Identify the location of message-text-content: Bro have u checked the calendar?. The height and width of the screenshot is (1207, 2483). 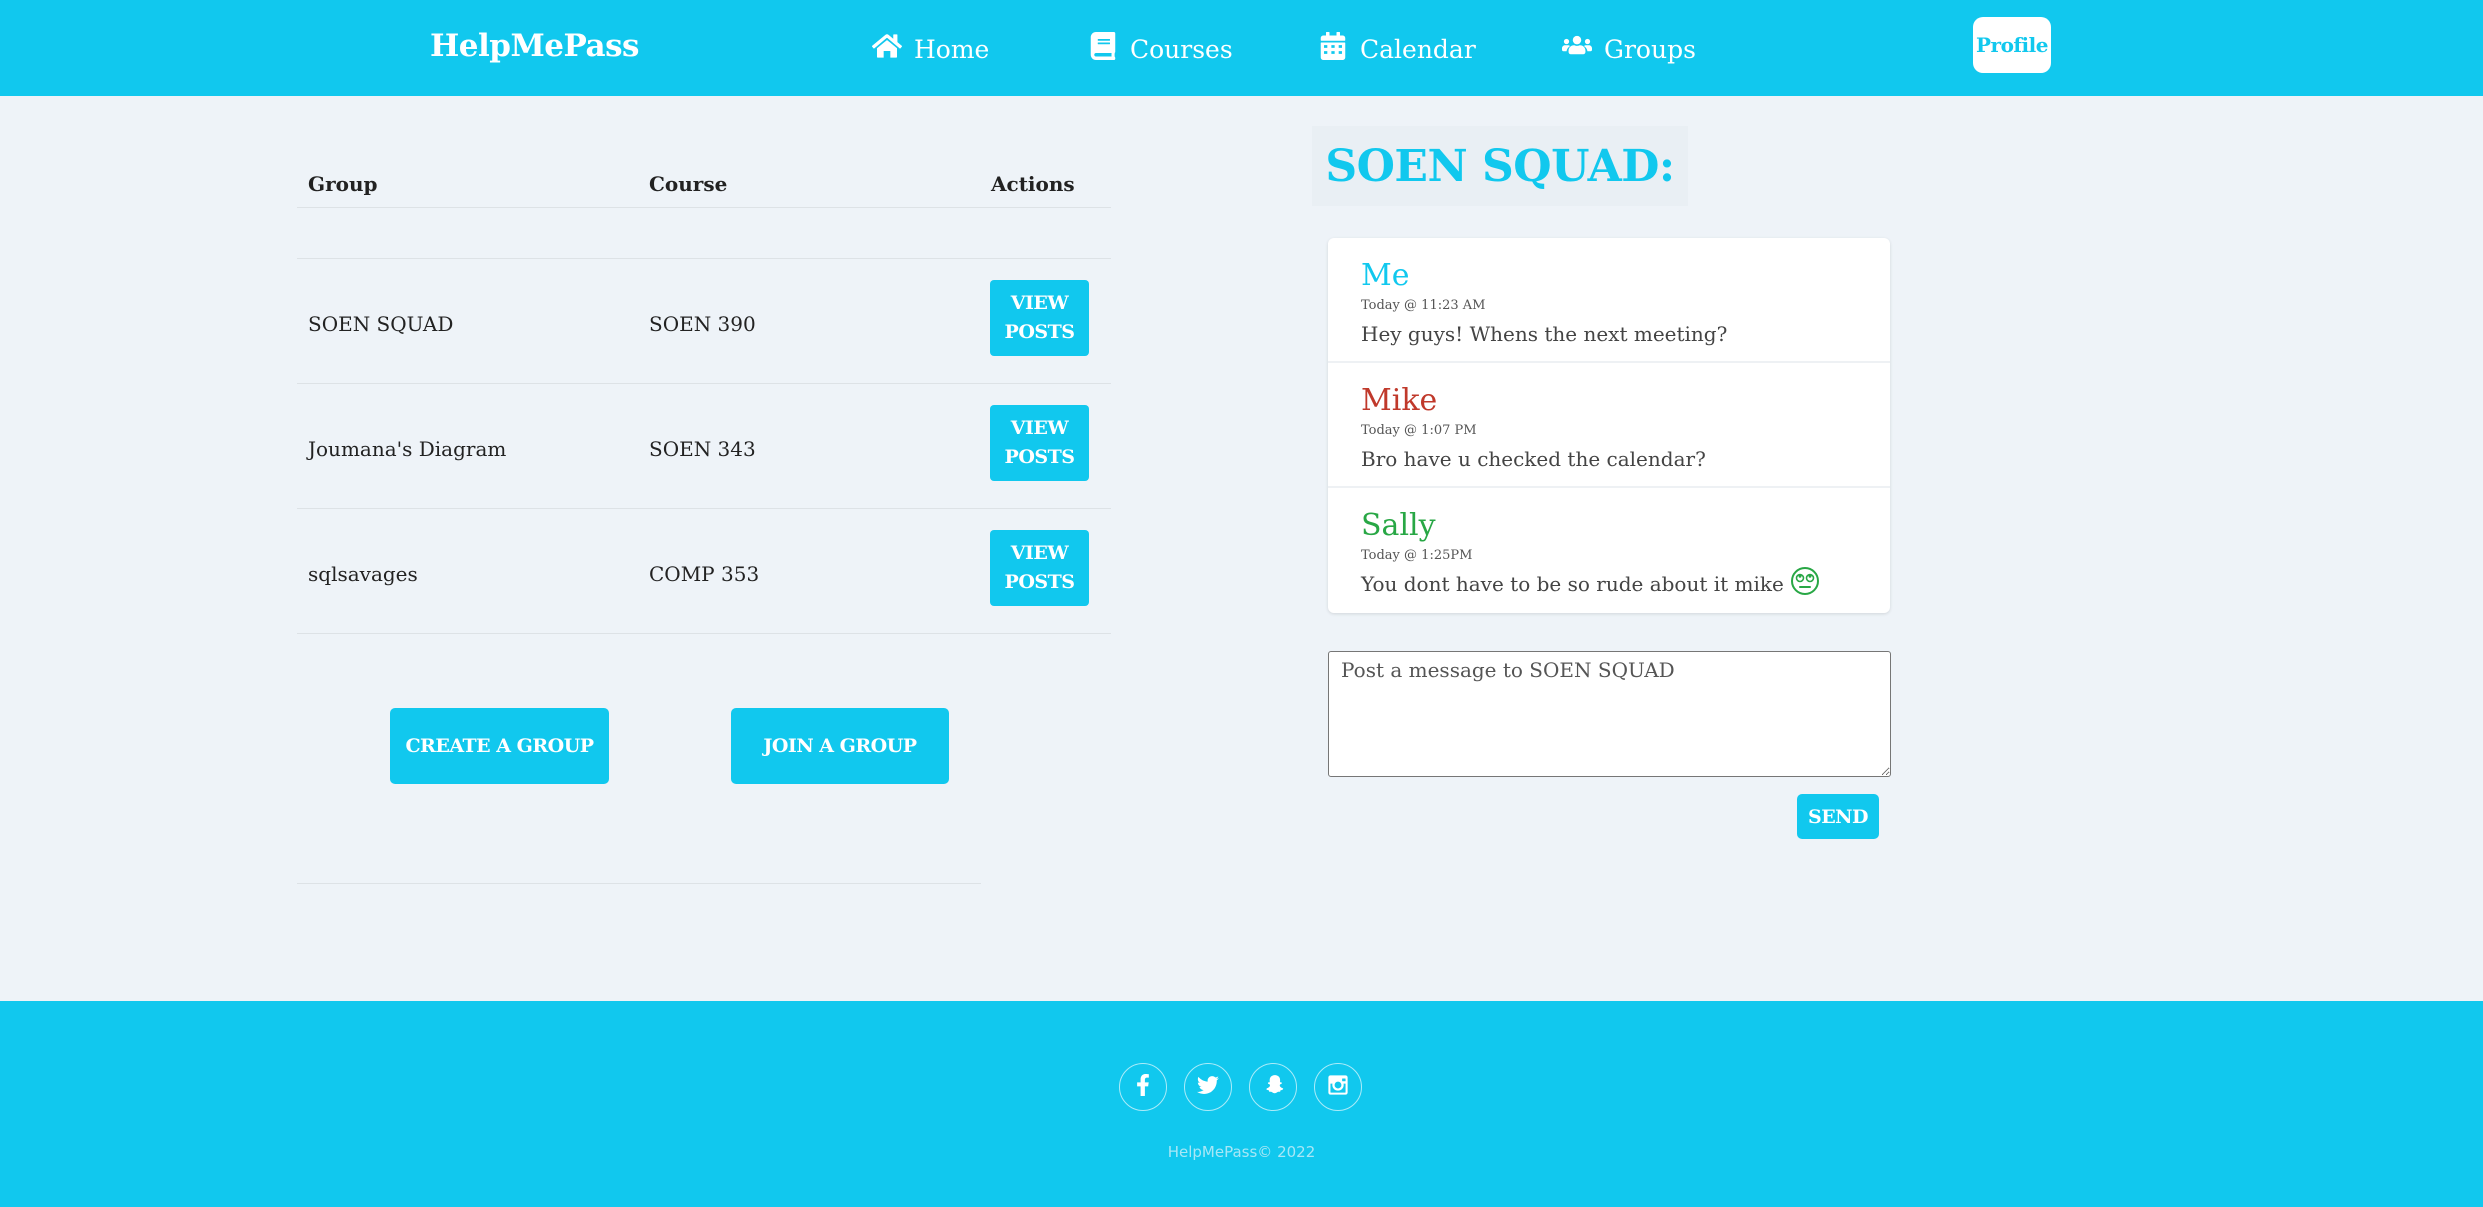
(1533, 459).